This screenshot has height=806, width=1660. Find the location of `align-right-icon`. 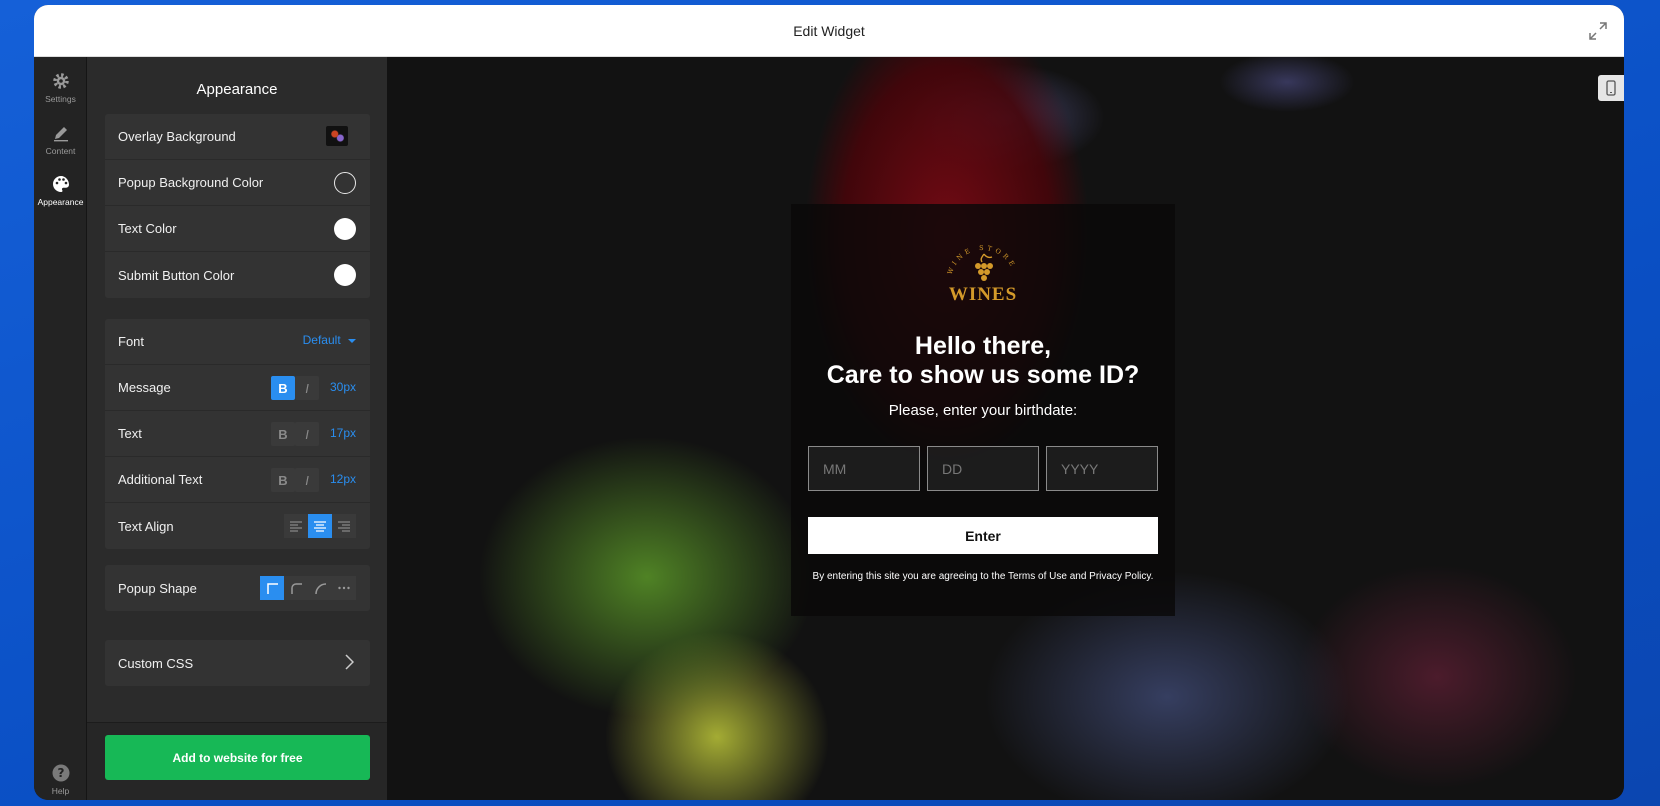

align-right-icon is located at coordinates (344, 526).